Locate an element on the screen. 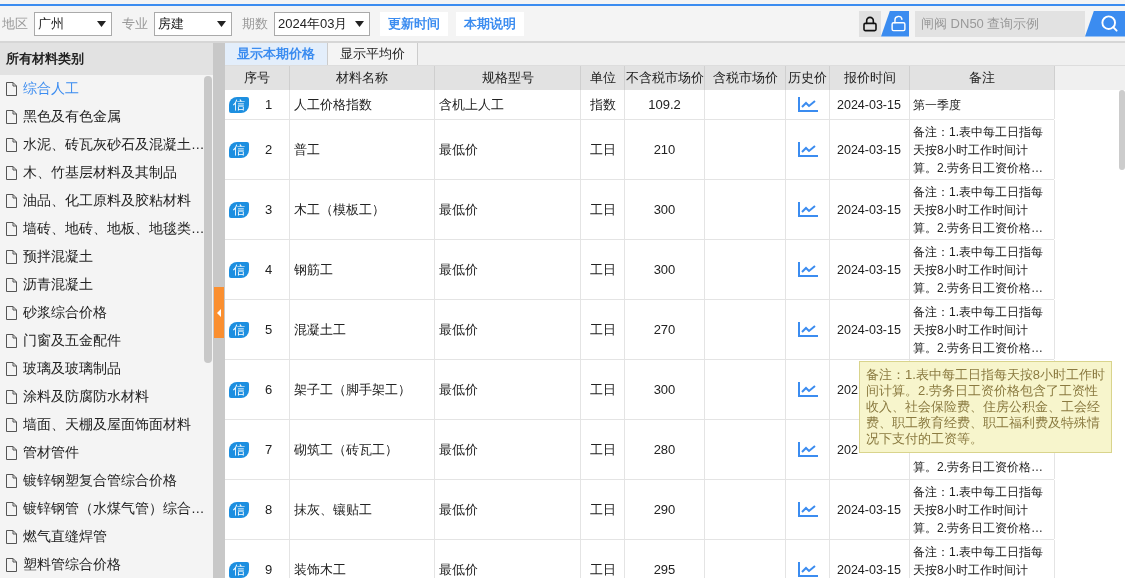  filter-select: 2024年03月 is located at coordinates (322, 23).